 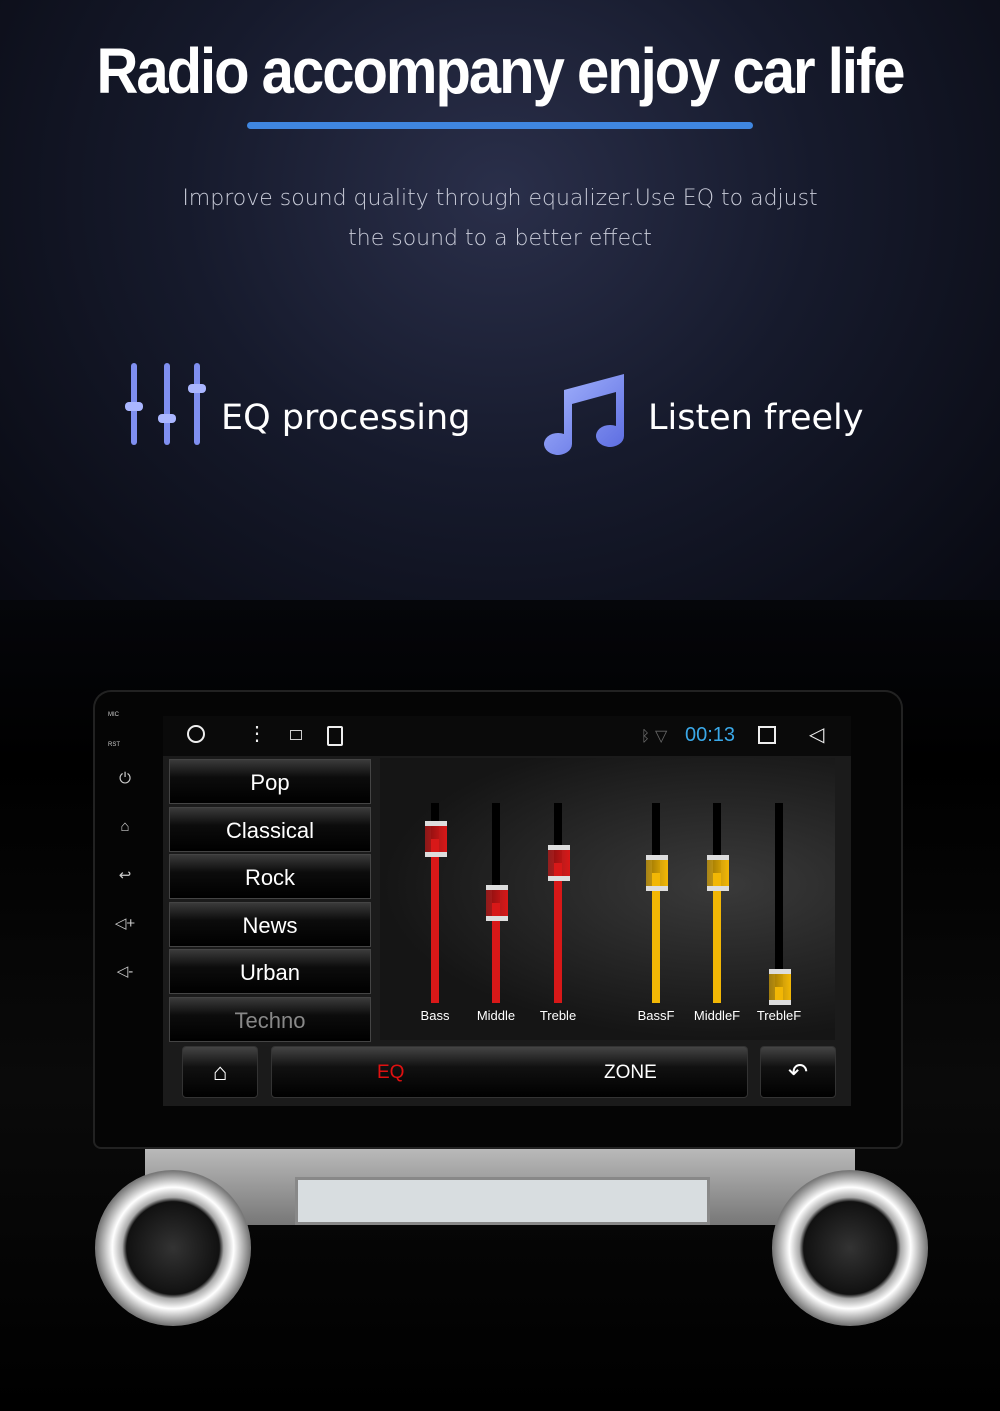 What do you see at coordinates (270, 924) in the screenshot?
I see `preset-news: News` at bounding box center [270, 924].